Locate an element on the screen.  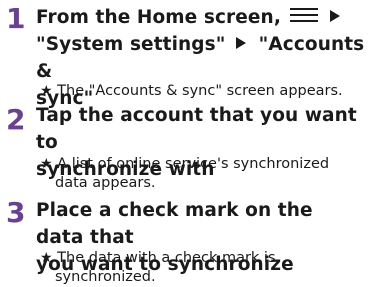
note-text: data appears. is located at coordinates (105, 183).